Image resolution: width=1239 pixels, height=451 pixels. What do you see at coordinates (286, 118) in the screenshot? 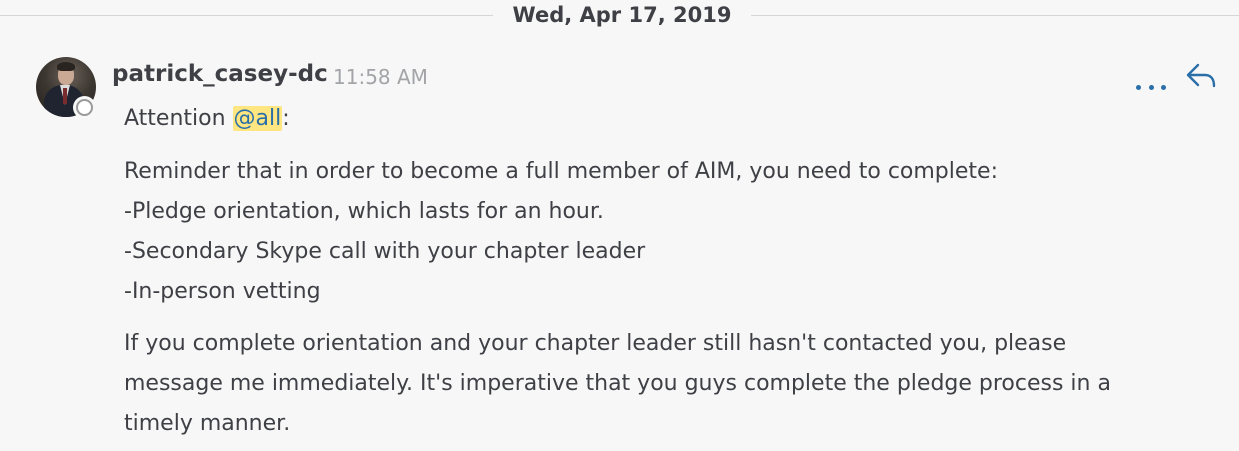
I see `greeting-suffix: :` at bounding box center [286, 118].